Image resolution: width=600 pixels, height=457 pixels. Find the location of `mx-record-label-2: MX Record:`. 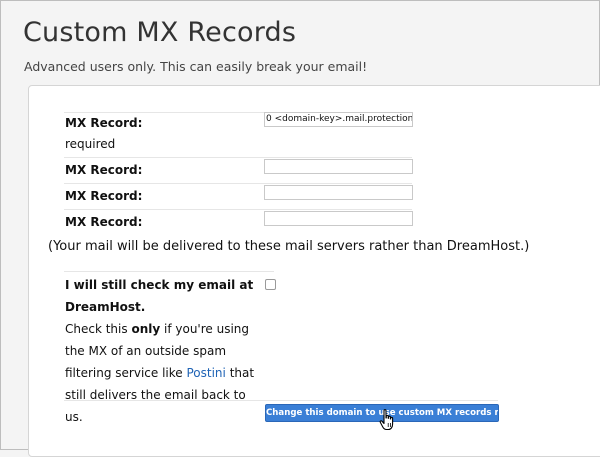

mx-record-label-2: MX Record: is located at coordinates (104, 170).